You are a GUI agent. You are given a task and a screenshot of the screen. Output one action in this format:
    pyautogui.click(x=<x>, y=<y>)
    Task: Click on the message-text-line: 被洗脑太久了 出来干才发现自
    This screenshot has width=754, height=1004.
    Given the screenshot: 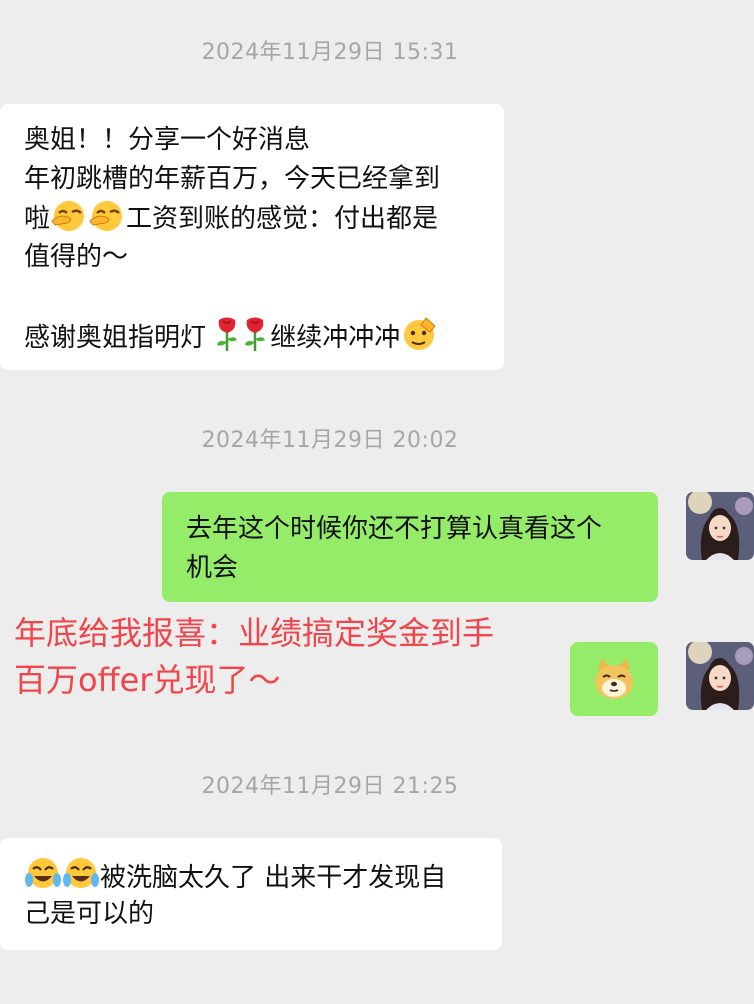 What is the action you would take?
    pyautogui.click(x=252, y=875)
    